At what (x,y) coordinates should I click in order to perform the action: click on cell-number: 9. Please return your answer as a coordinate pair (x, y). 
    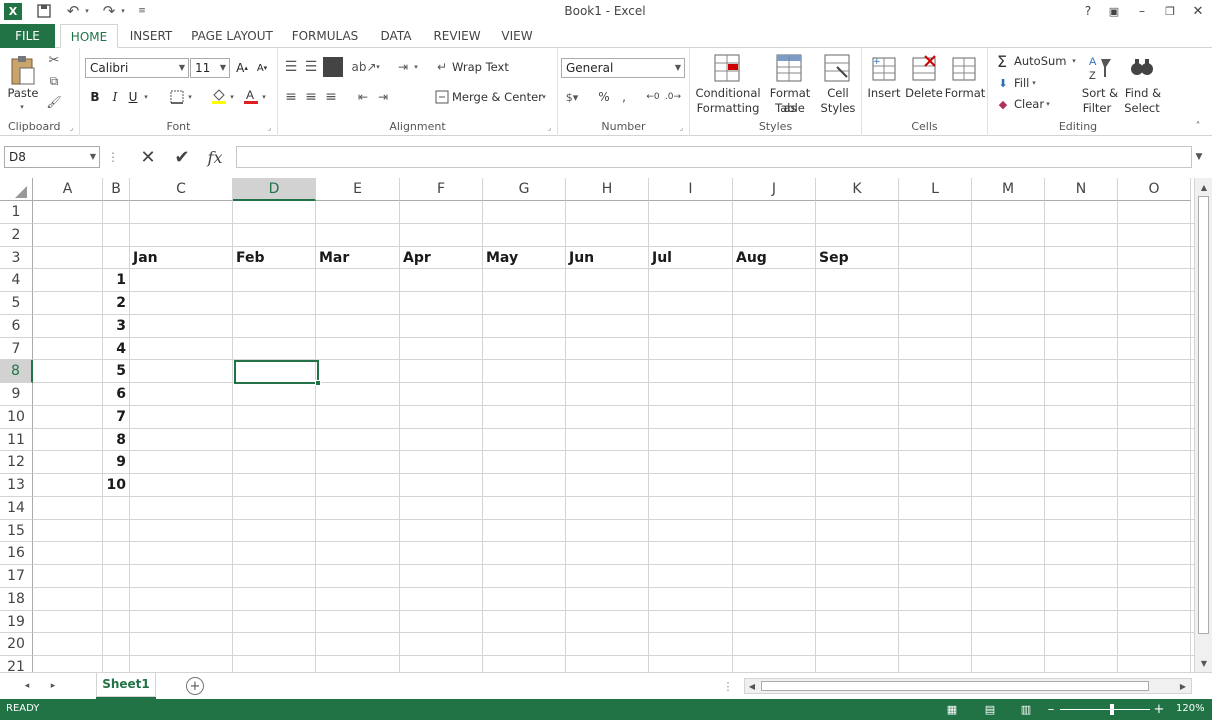
    Looking at the image, I should click on (114, 462).